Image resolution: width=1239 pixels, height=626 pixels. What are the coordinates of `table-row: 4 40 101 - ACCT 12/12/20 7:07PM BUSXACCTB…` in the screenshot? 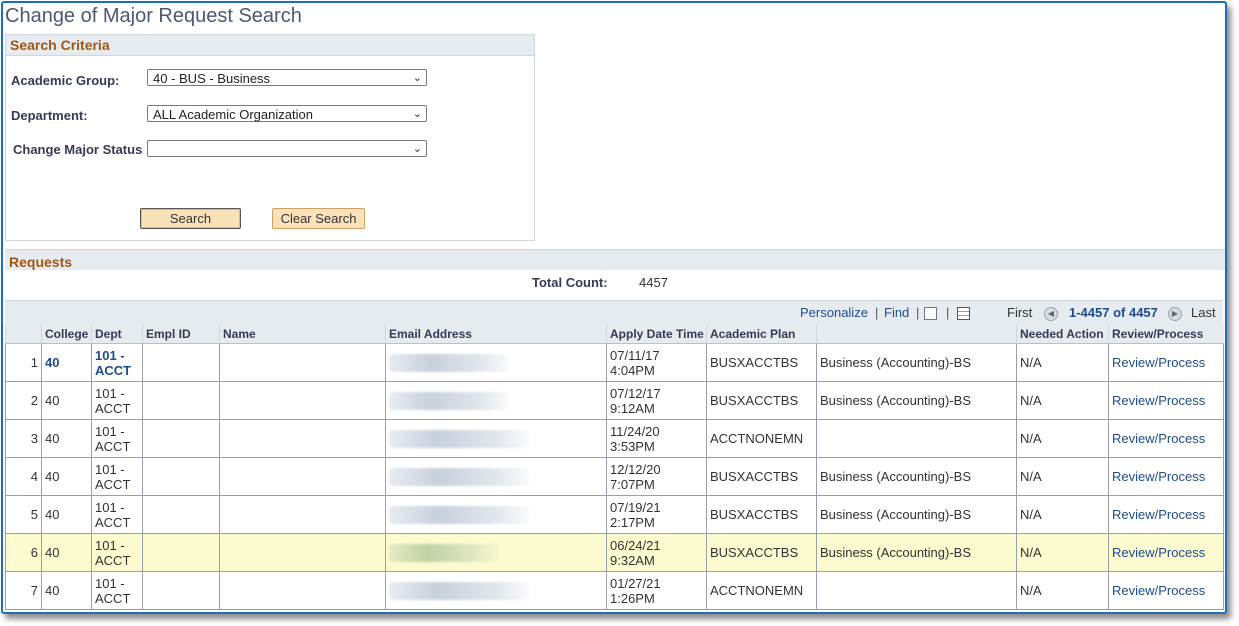 It's located at (614, 476).